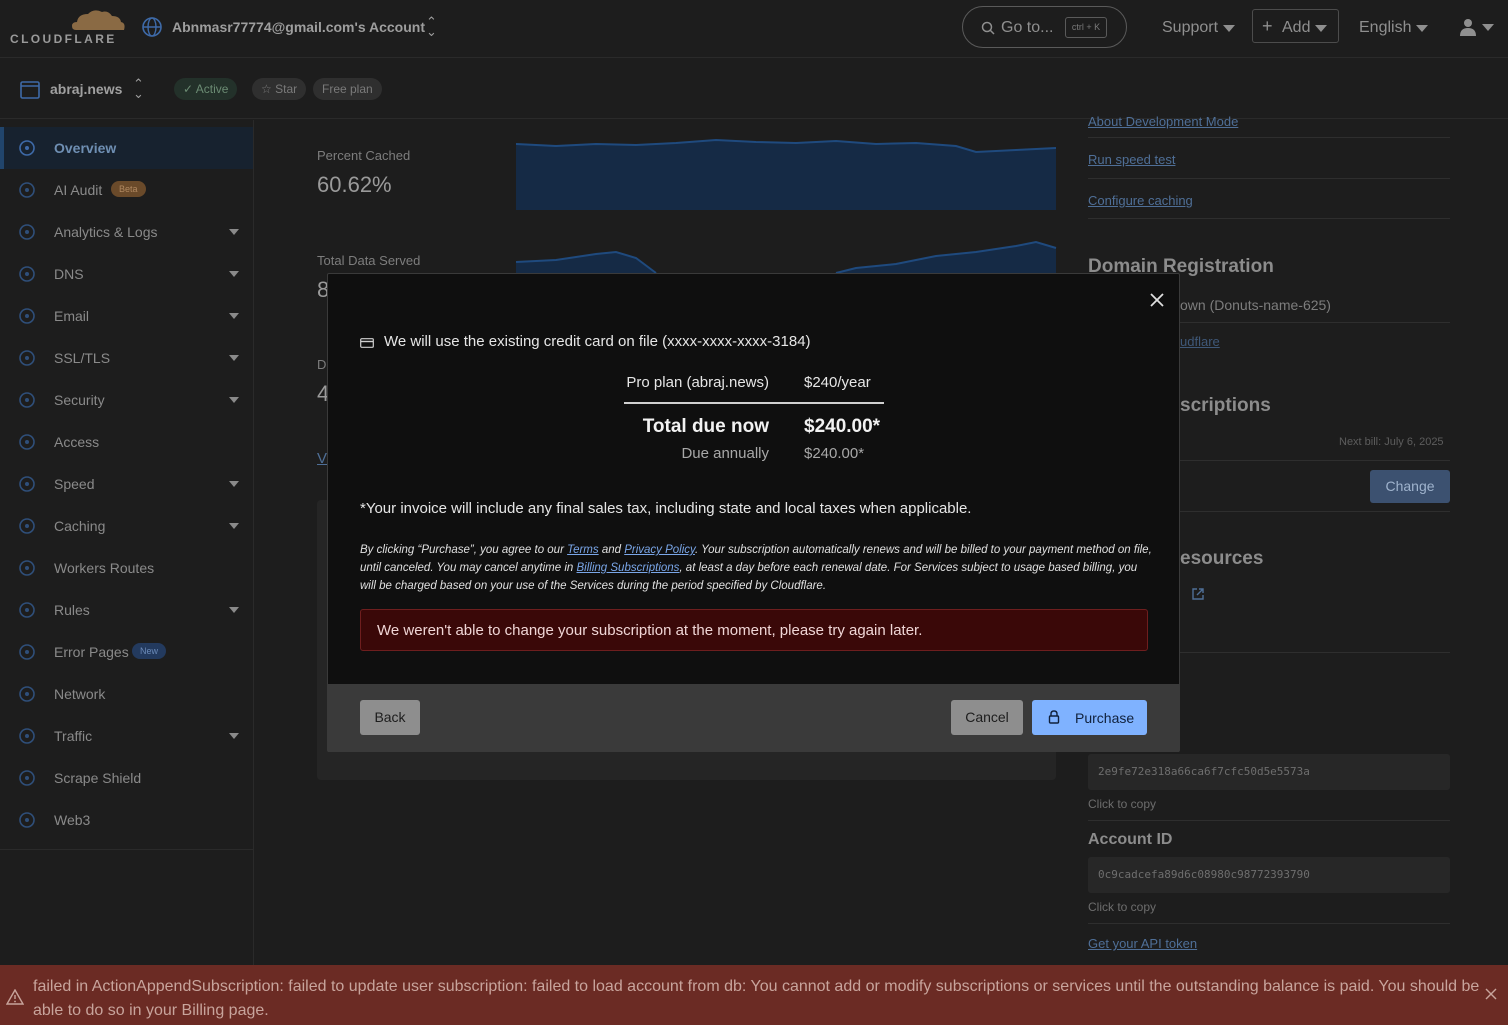 This screenshot has height=1025, width=1508. I want to click on total-data-label: Total Data Served, so click(369, 260).